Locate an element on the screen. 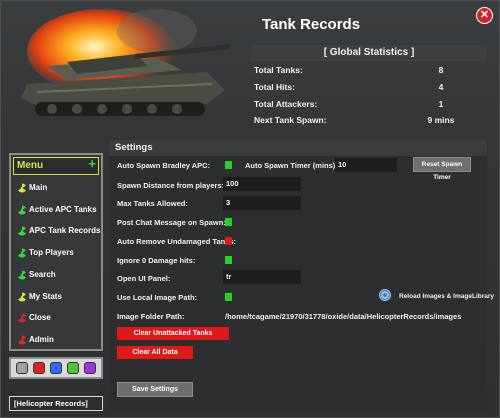  post-chat-label: Post Chat Message on Spawn: is located at coordinates (171, 222).